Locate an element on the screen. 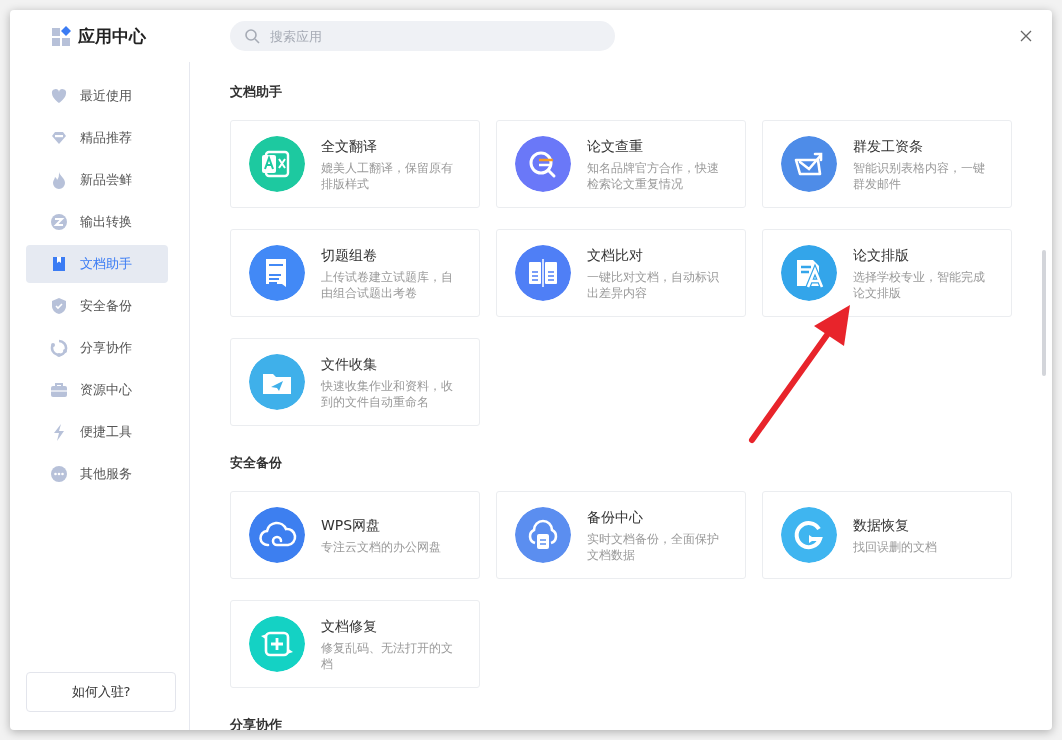  app-description: 上传试卷建立试题库，自由组合试题出考卷 is located at coordinates (387, 284).